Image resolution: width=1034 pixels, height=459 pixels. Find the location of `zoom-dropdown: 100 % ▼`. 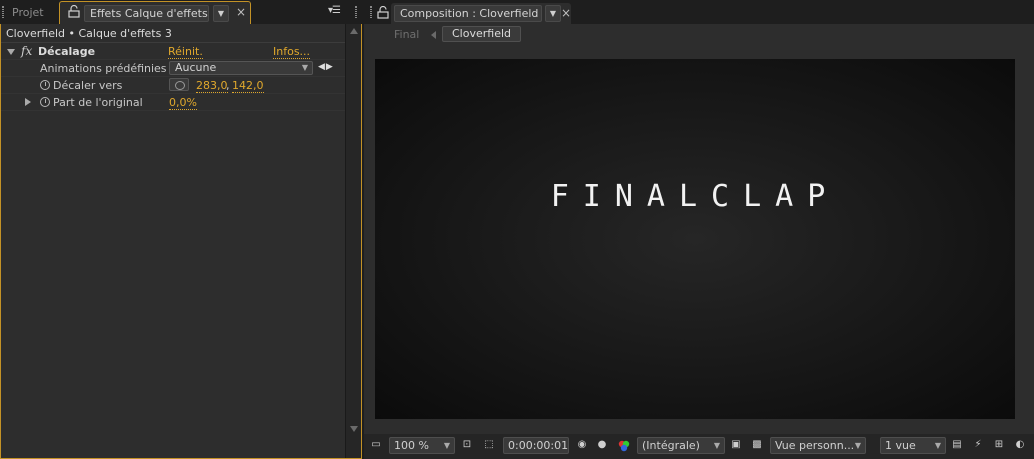

zoom-dropdown: 100 % ▼ is located at coordinates (422, 445).